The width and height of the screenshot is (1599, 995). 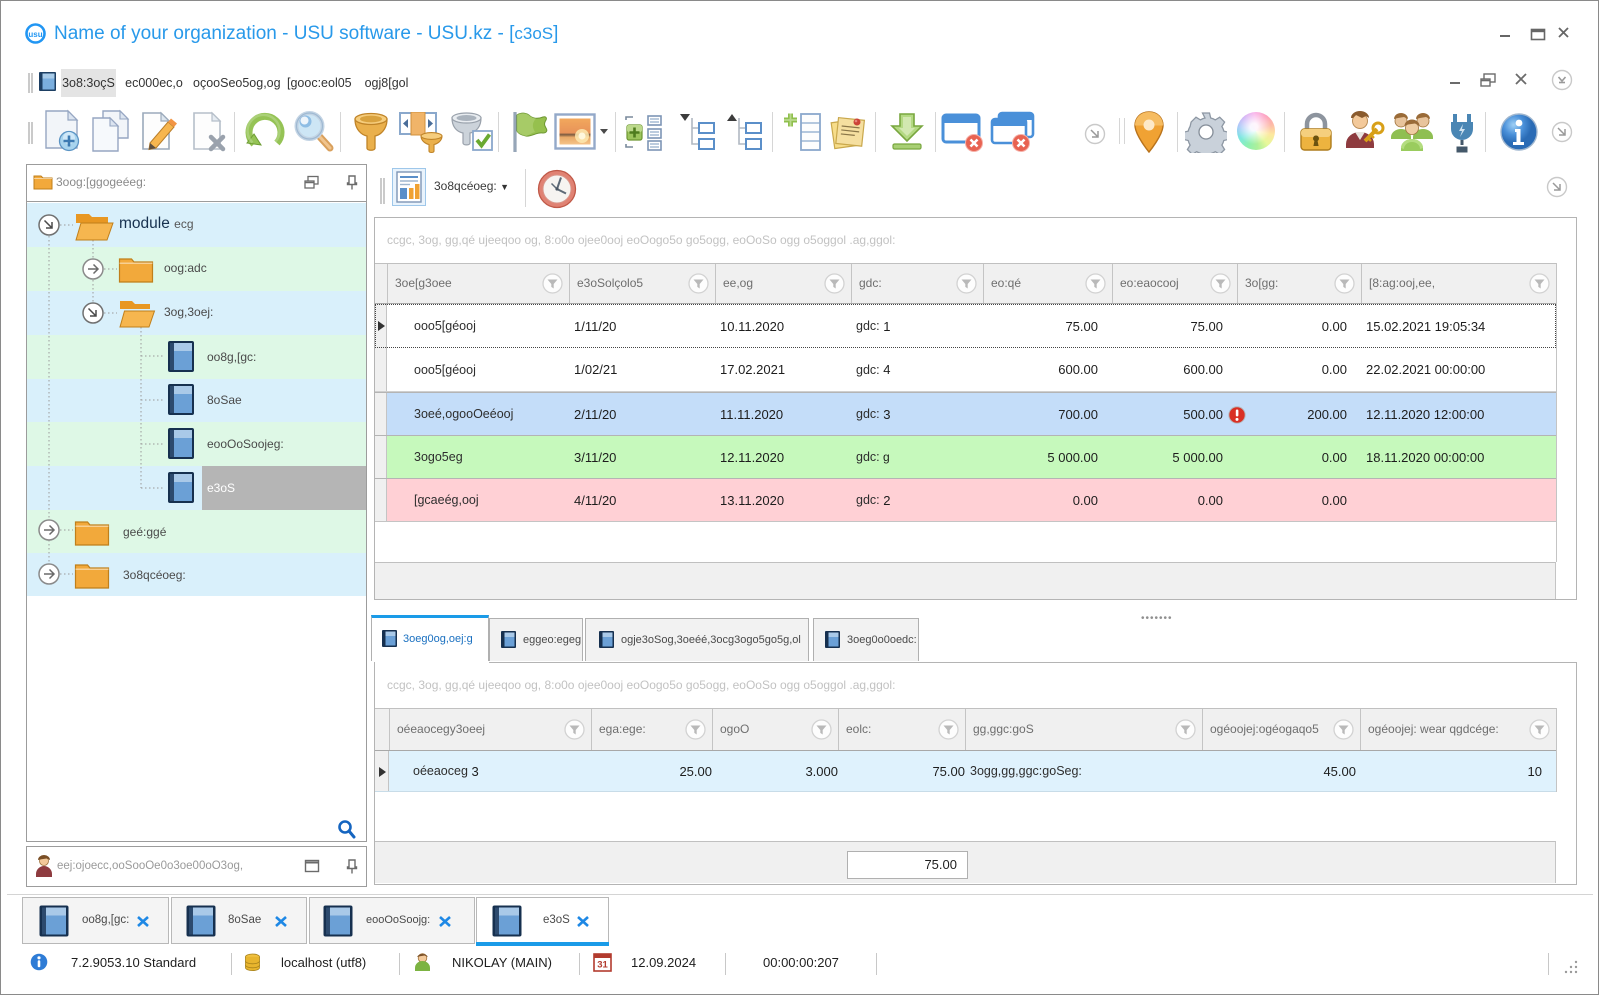 I want to click on svg-text: 31, so click(x=602, y=965).